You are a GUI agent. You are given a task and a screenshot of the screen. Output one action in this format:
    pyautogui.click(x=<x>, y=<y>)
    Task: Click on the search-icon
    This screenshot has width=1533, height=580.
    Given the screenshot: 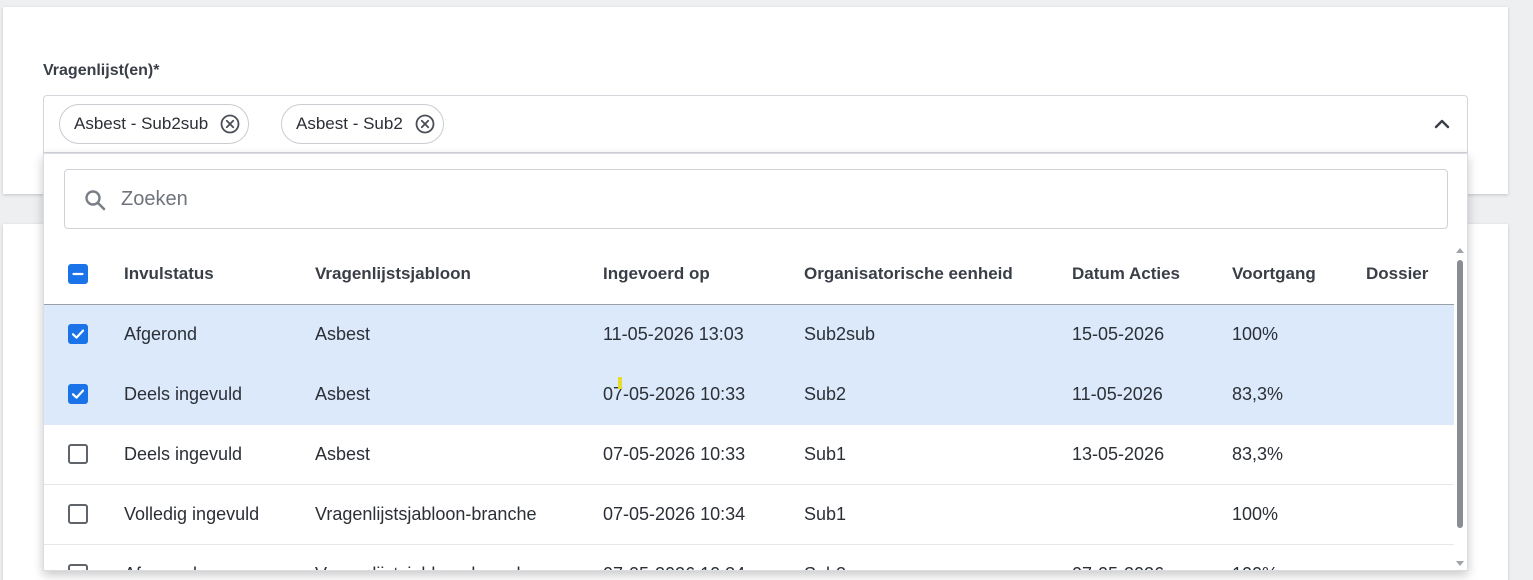 What is the action you would take?
    pyautogui.click(x=95, y=200)
    